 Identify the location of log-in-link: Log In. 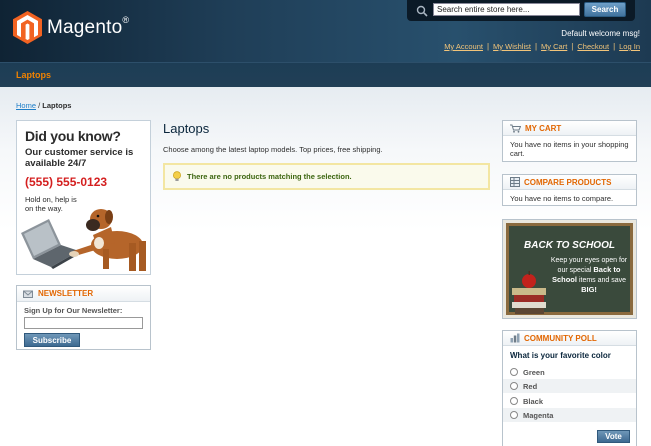
(629, 46).